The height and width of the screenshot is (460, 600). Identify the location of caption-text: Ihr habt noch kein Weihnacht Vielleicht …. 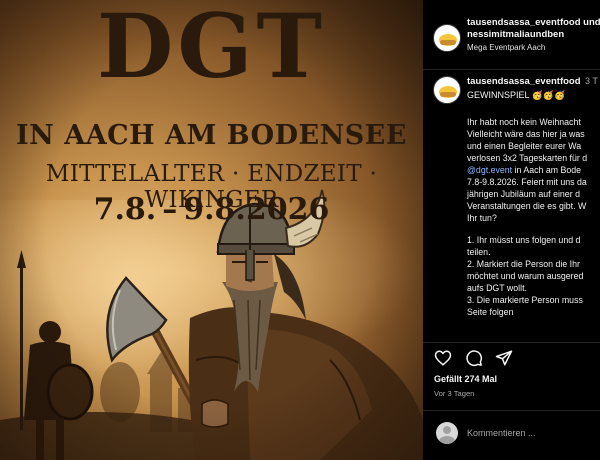
(533, 222).